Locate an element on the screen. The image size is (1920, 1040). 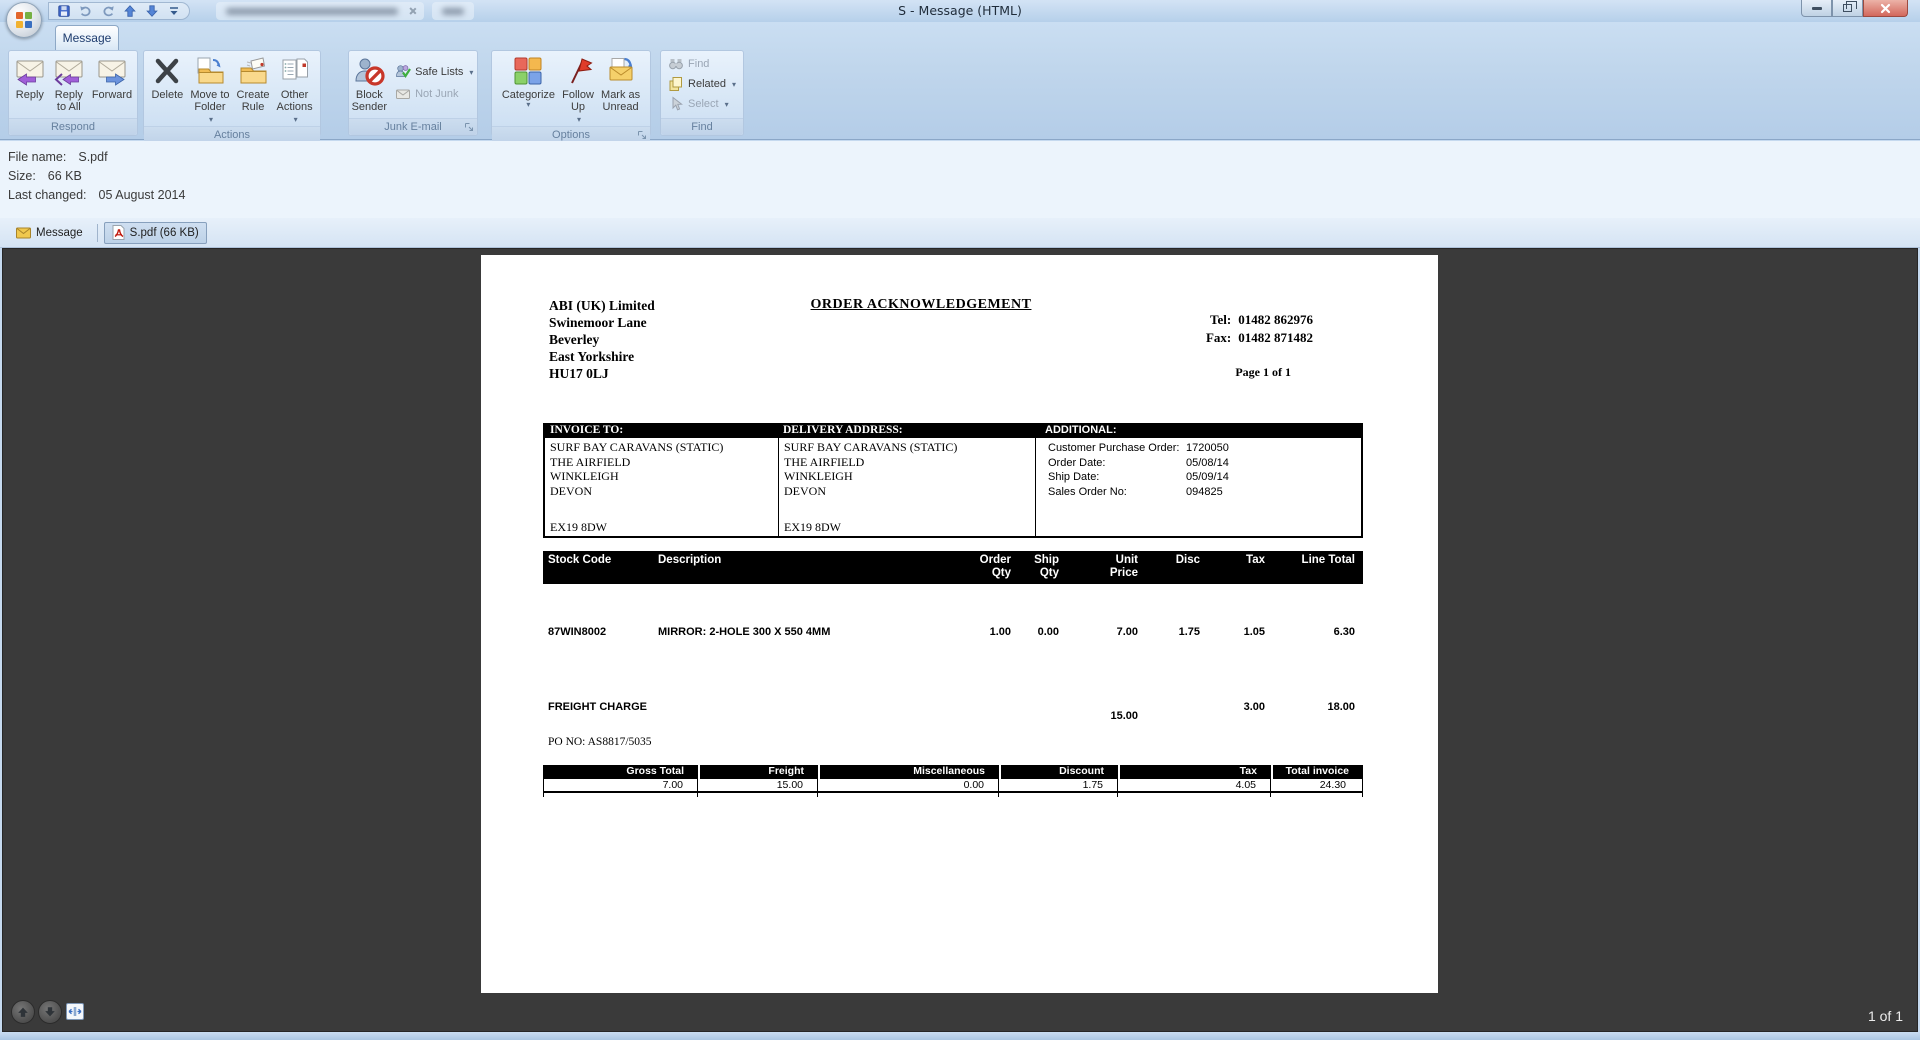
preview-nav-bar: 1 of 1 is located at coordinates (960, 1013).